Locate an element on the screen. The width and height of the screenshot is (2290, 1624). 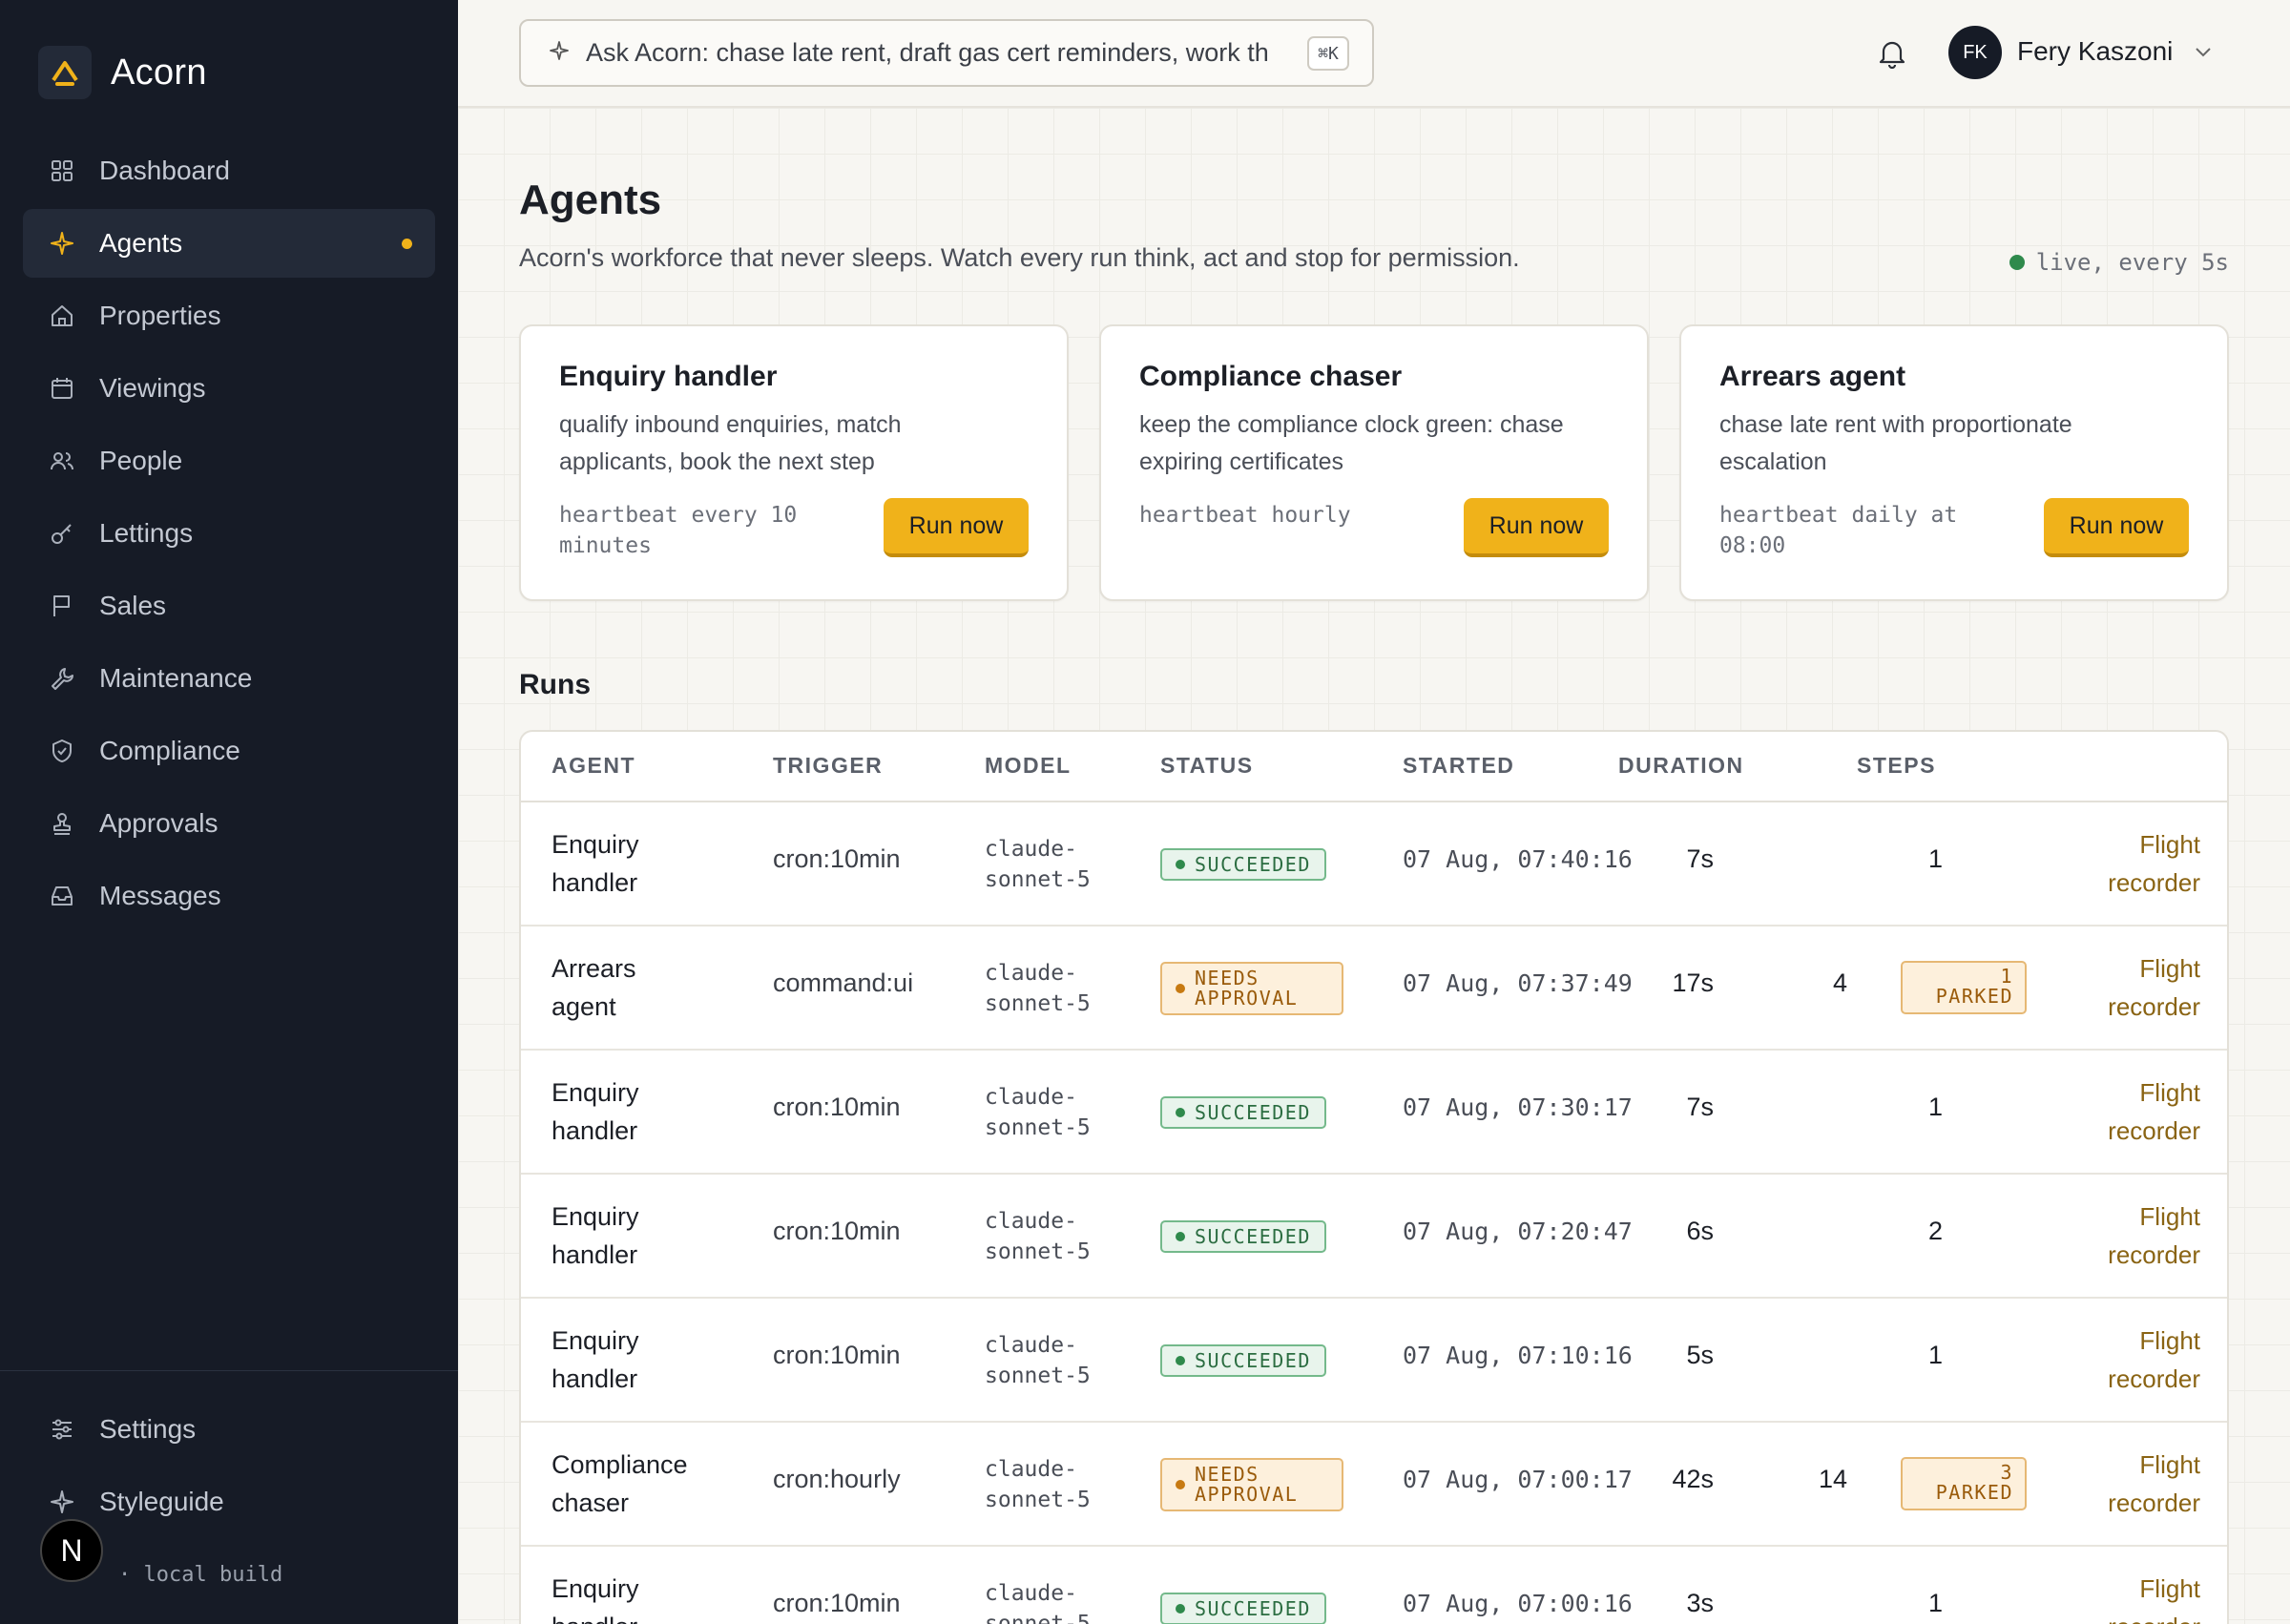
acorn-logo-icon is located at coordinates (65, 72).